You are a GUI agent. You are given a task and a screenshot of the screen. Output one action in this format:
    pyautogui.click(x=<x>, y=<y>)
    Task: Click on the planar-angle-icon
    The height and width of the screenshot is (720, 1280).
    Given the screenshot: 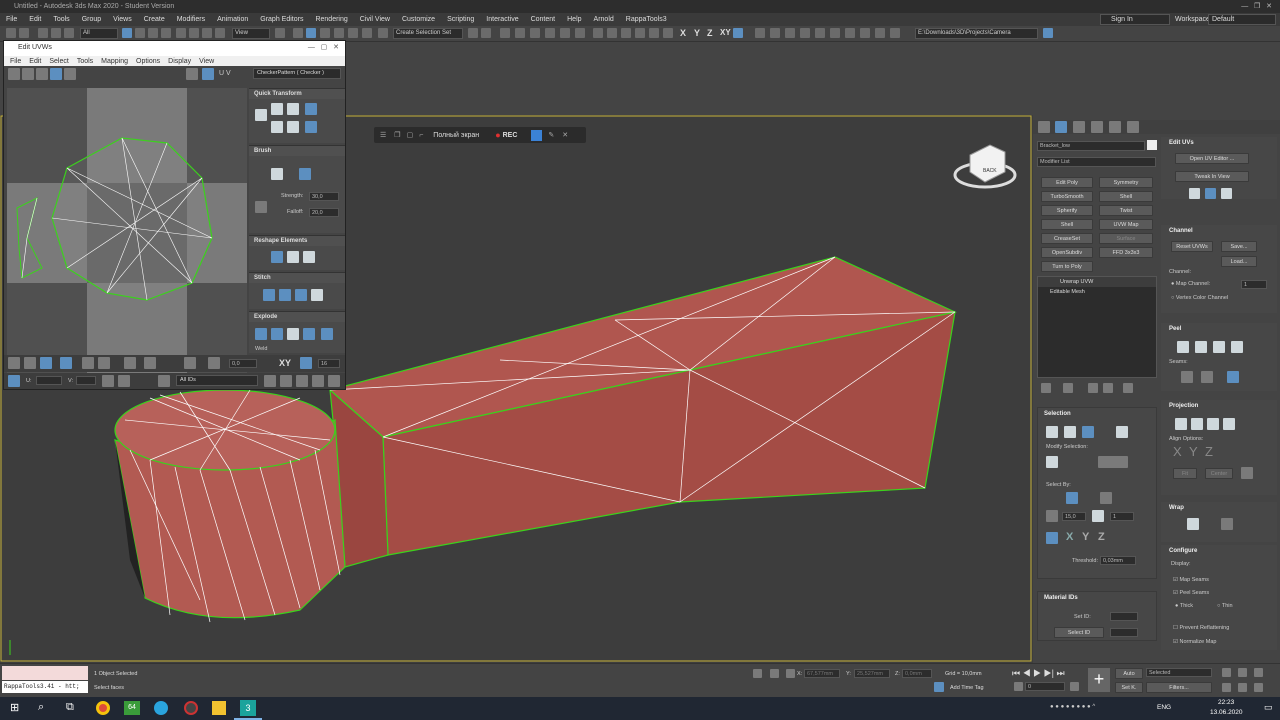 What is the action you would take?
    pyautogui.click(x=1052, y=516)
    